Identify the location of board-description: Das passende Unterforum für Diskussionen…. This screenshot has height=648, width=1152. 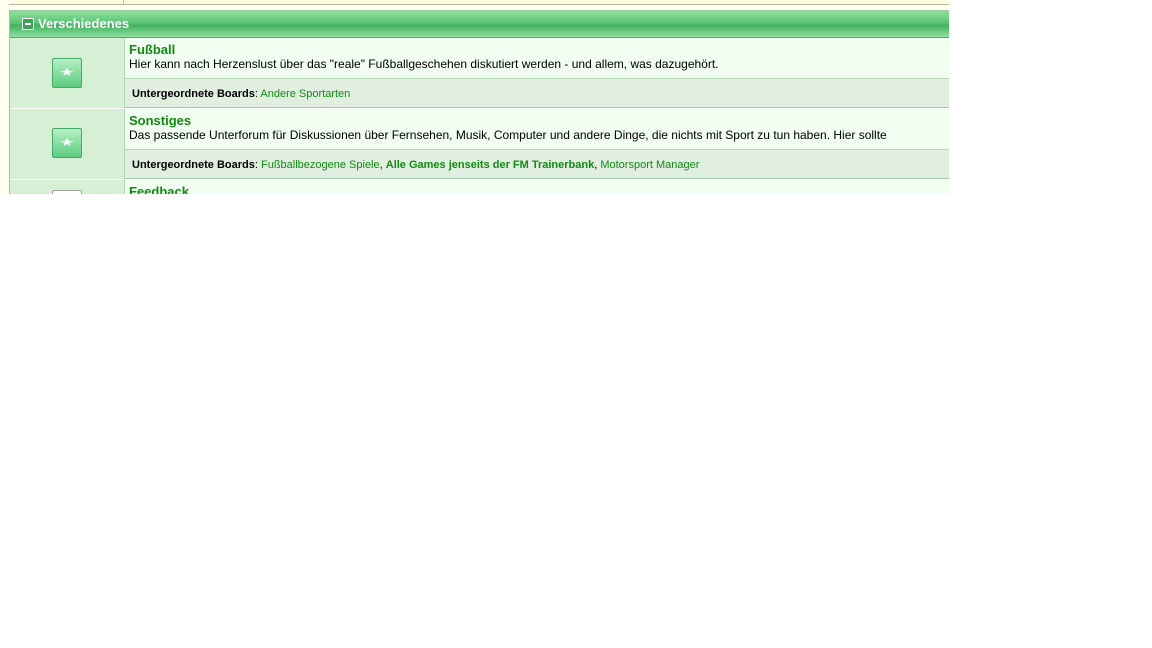
(508, 135).